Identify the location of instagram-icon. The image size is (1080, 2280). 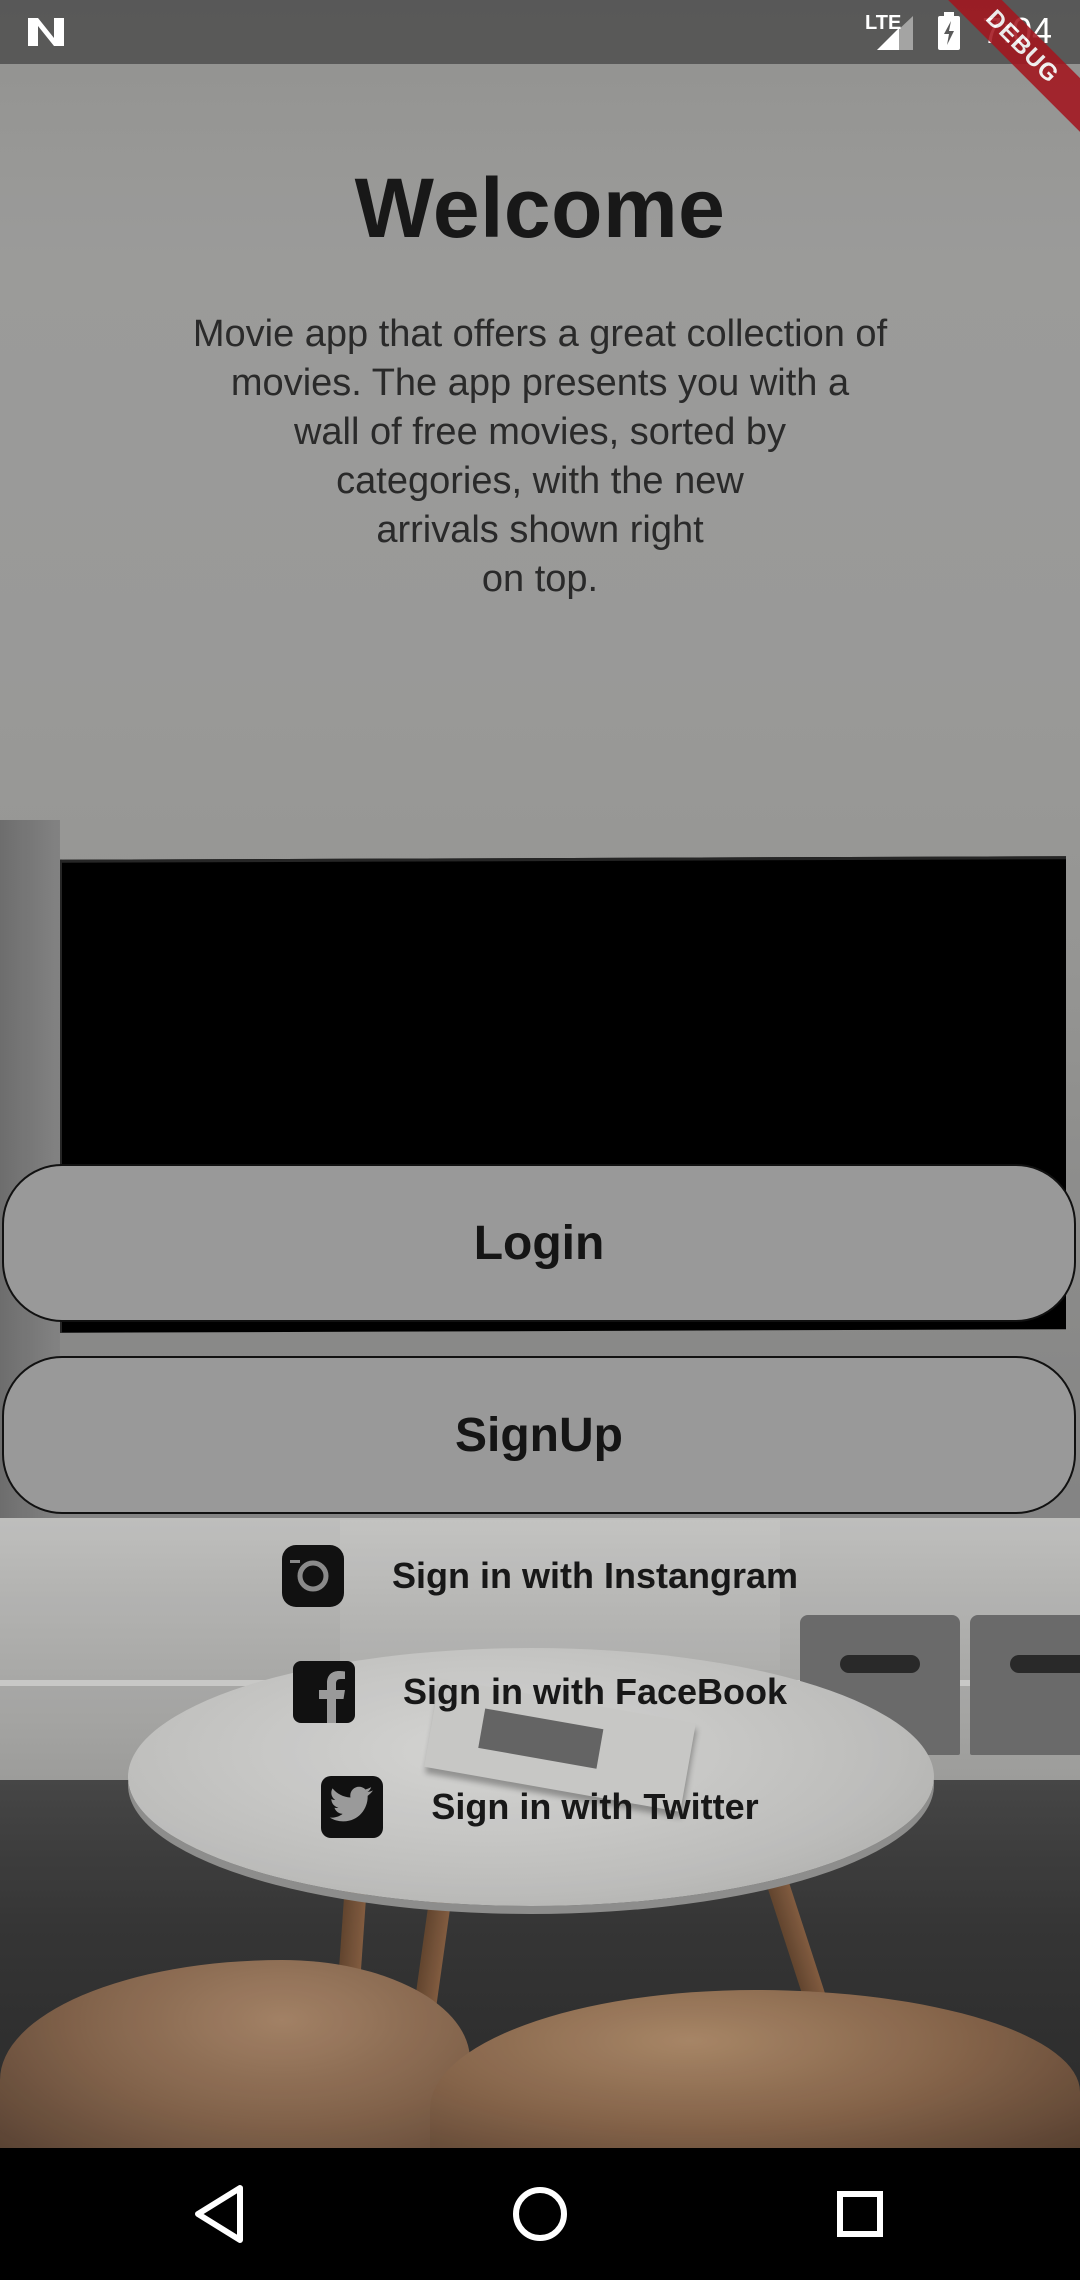
(312, 1576).